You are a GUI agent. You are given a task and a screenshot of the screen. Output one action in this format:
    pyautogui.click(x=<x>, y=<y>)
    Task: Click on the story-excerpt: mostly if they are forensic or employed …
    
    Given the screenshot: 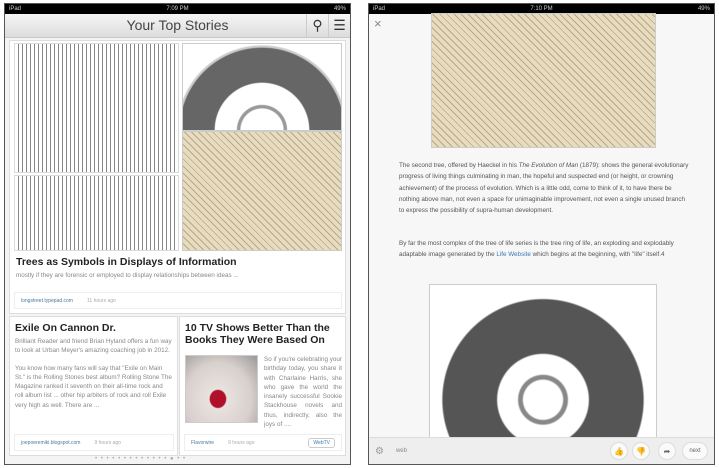 What is the action you would take?
    pyautogui.click(x=127, y=275)
    